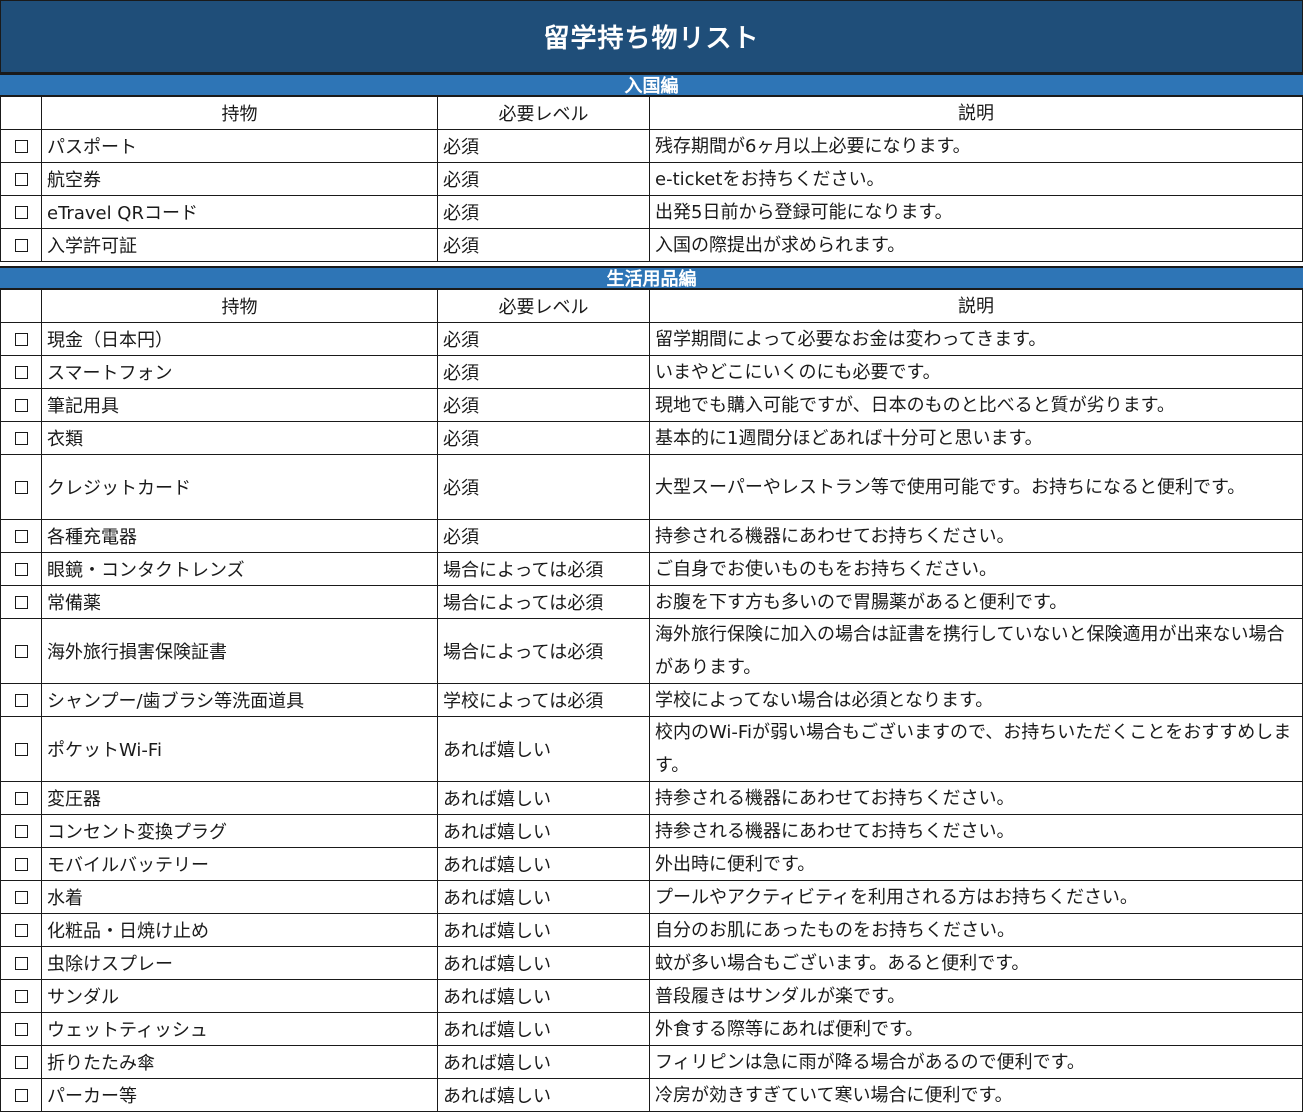 The height and width of the screenshot is (1120, 1304). What do you see at coordinates (651, 963) in the screenshot?
I see `table-row: 虫除けスプレー あれば嬉しい 蚊が多い場合もございます。あると便利です。` at bounding box center [651, 963].